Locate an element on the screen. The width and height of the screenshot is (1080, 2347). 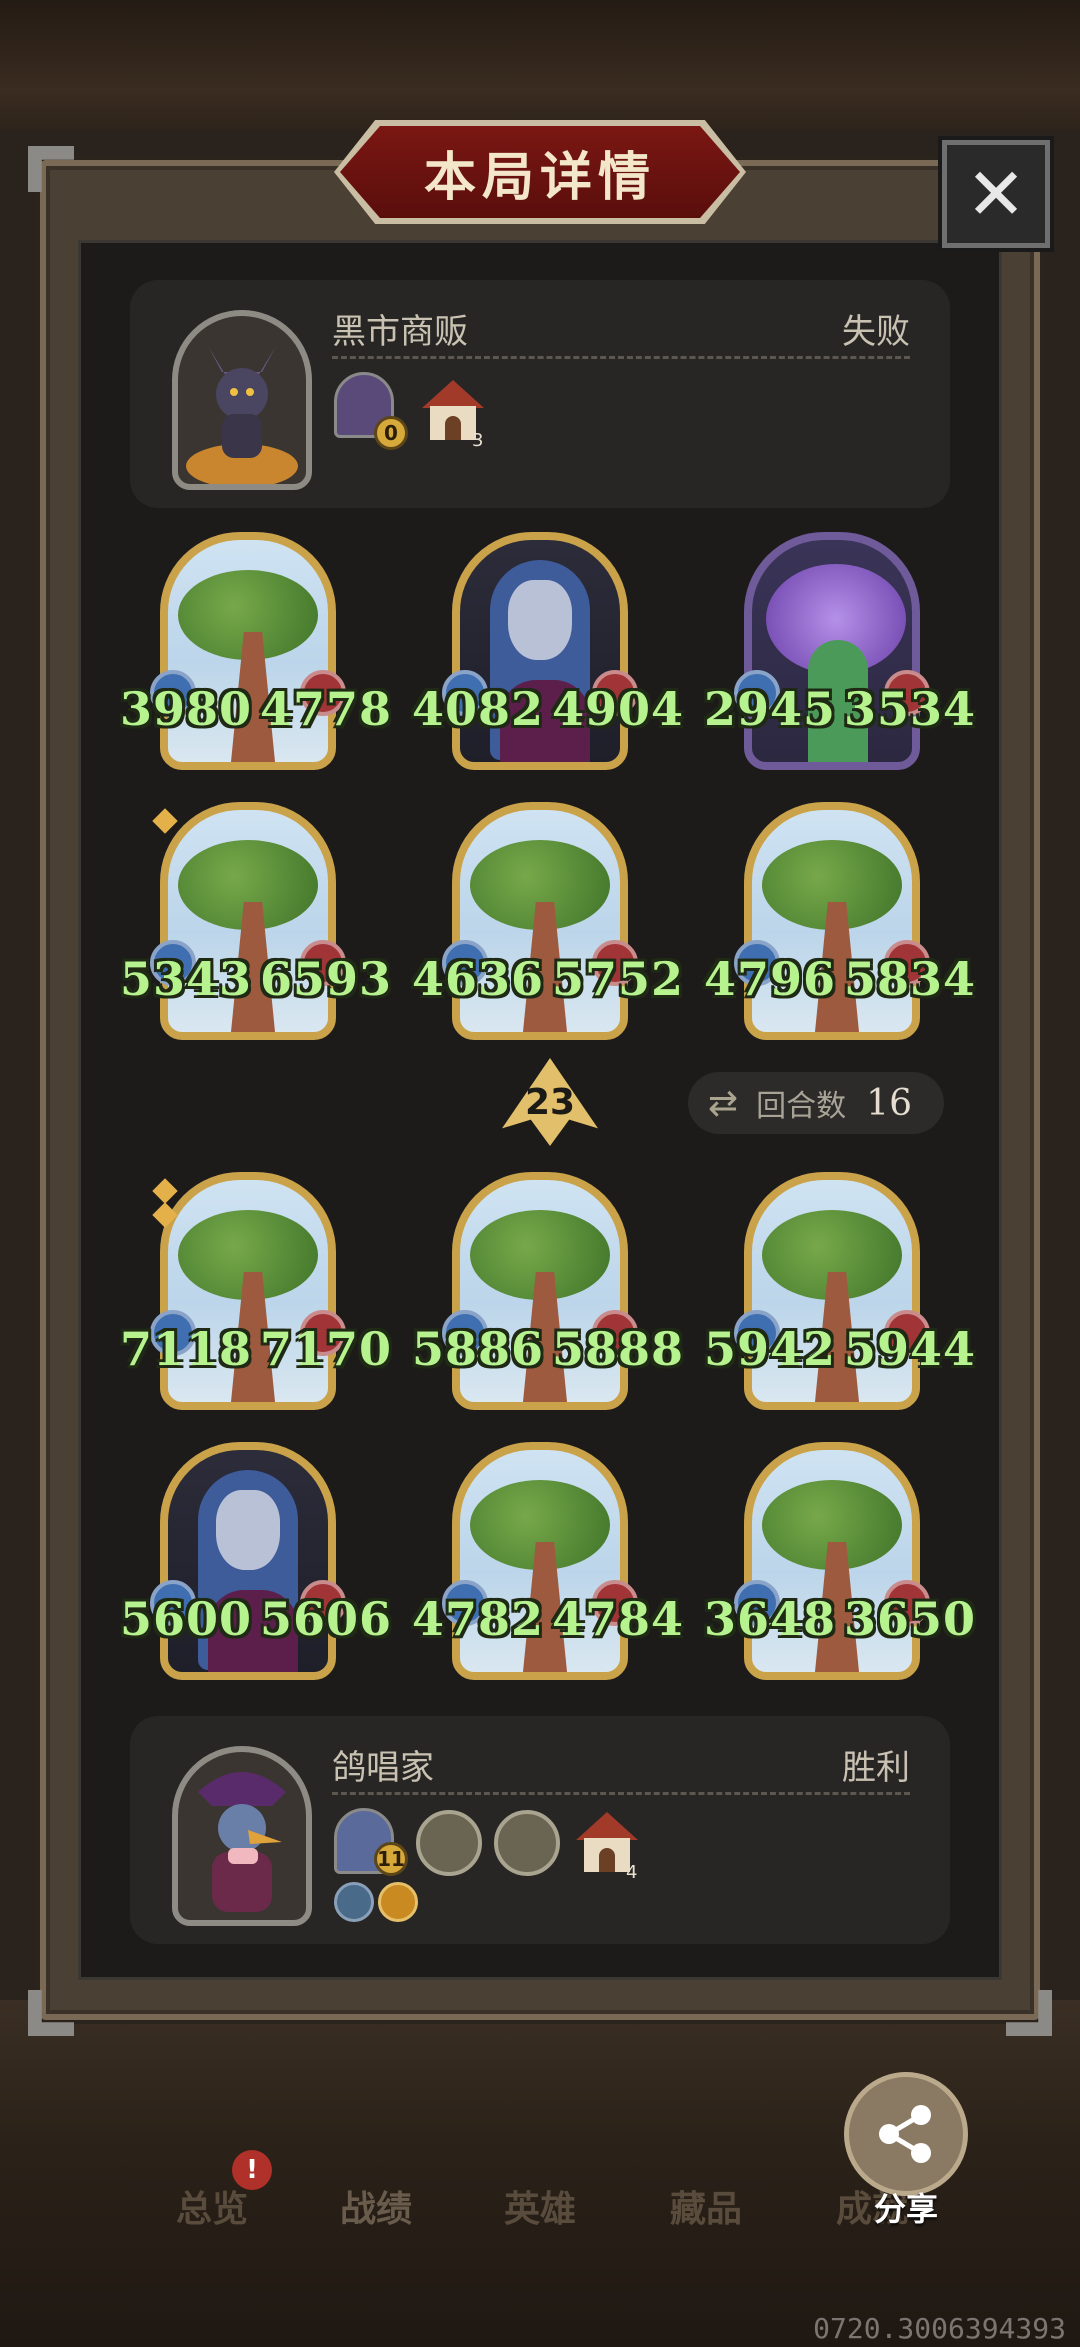
unit-health: 3534 is located at coordinates (910, 709).